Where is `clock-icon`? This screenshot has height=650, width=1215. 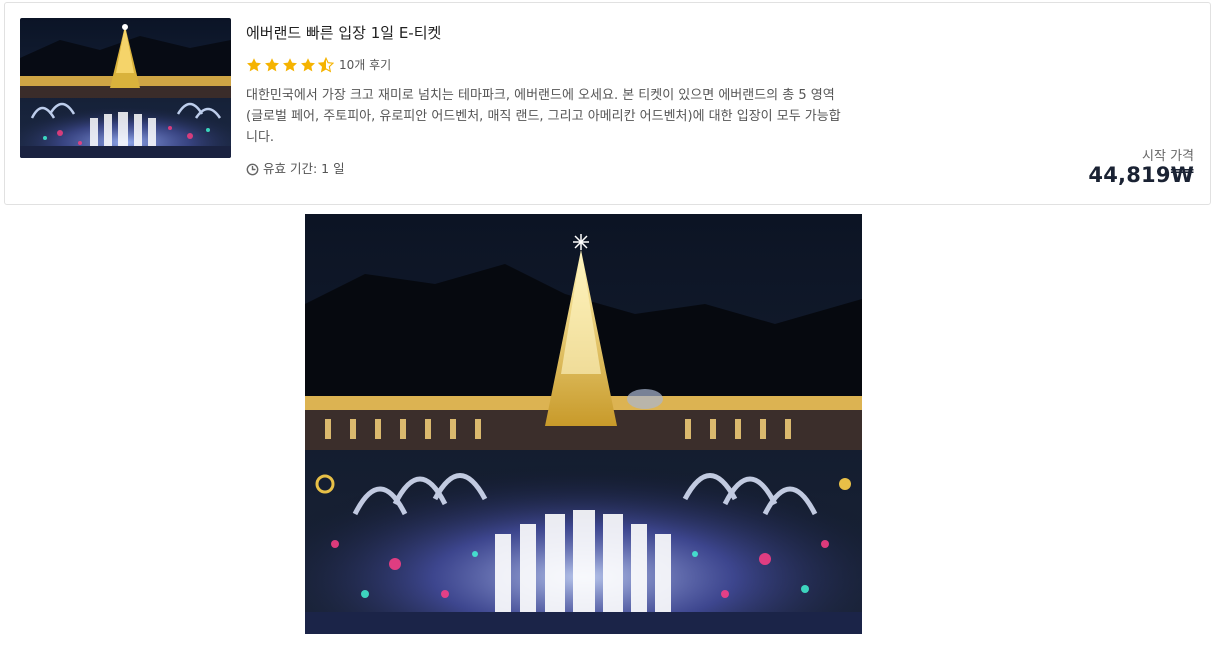
clock-icon is located at coordinates (252, 169).